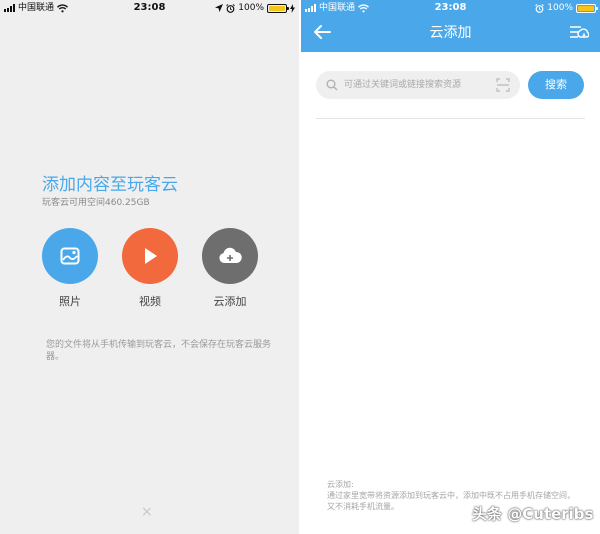 This screenshot has width=600, height=534. Describe the element at coordinates (503, 85) in the screenshot. I see `scan-icon` at that location.